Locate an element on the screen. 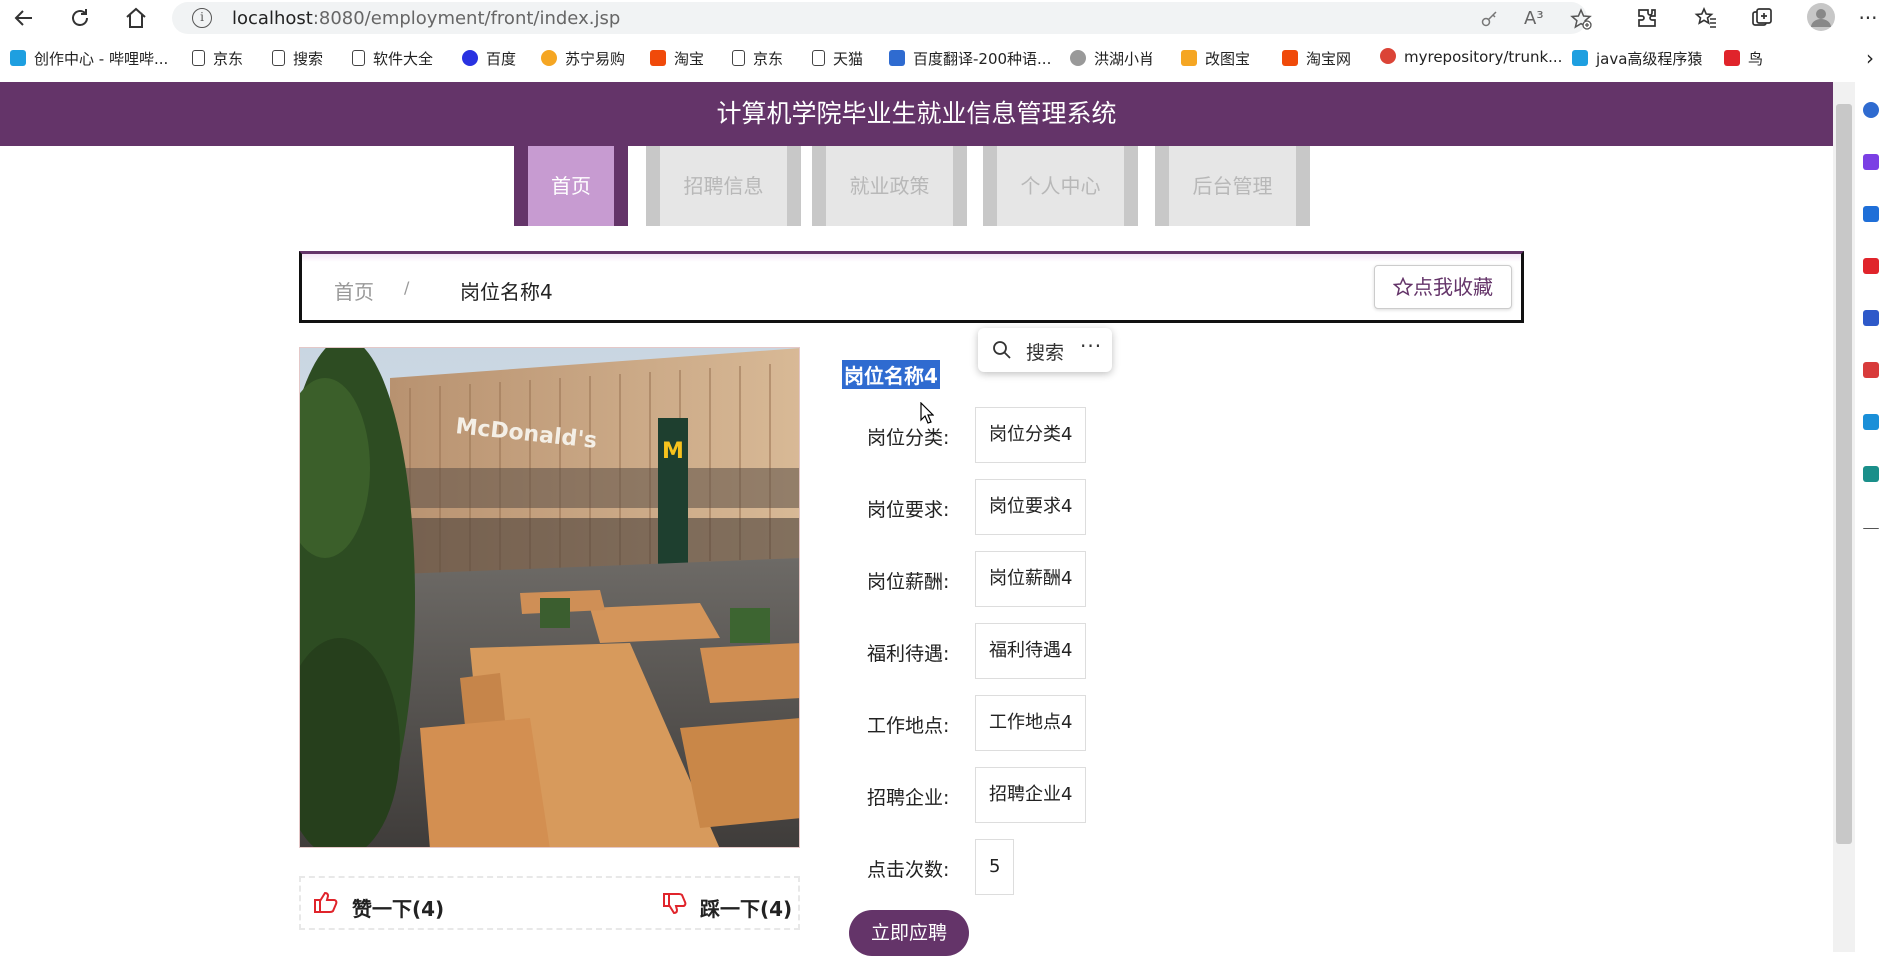 The width and height of the screenshot is (1880, 956). field-value: 岗位要求4 is located at coordinates (1031, 507).